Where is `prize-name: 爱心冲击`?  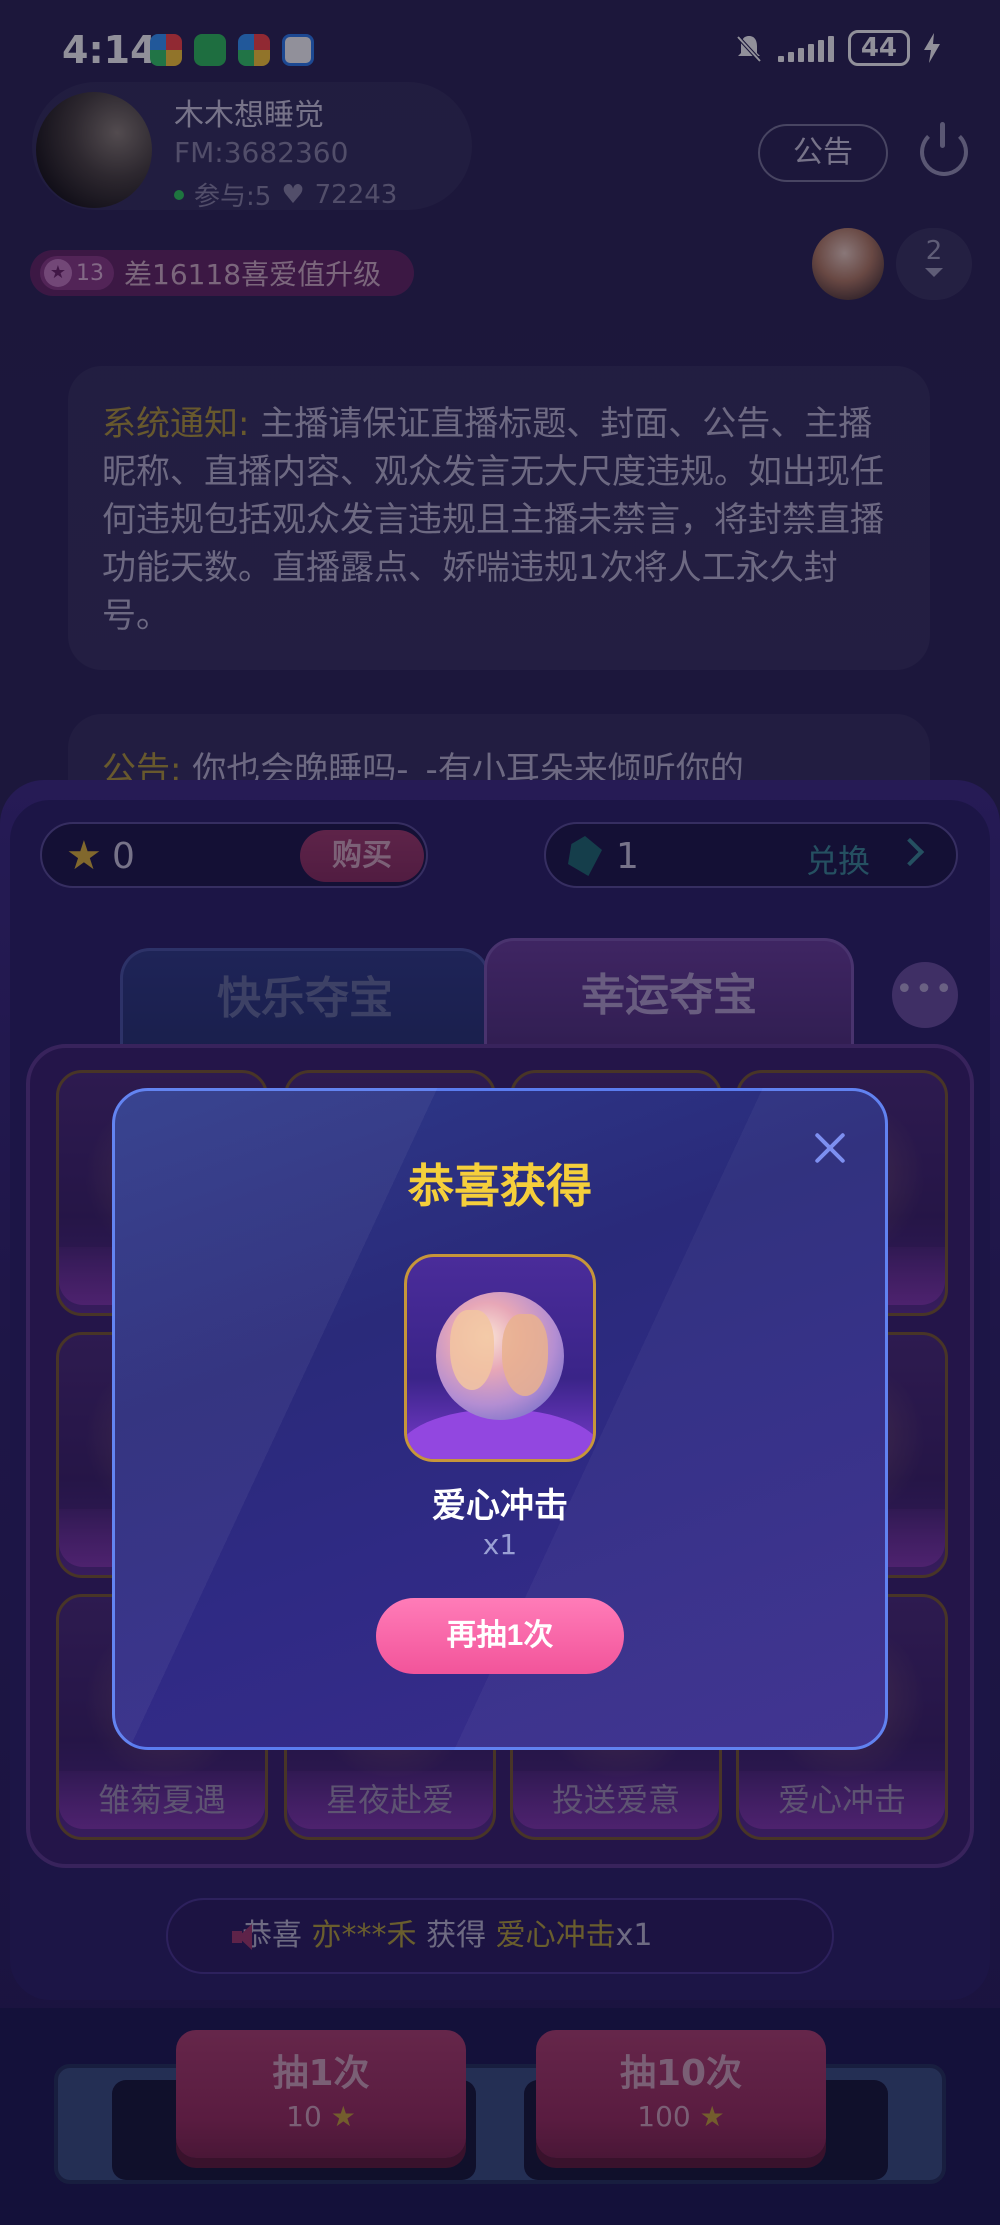 prize-name: 爱心冲击 is located at coordinates (500, 1506).